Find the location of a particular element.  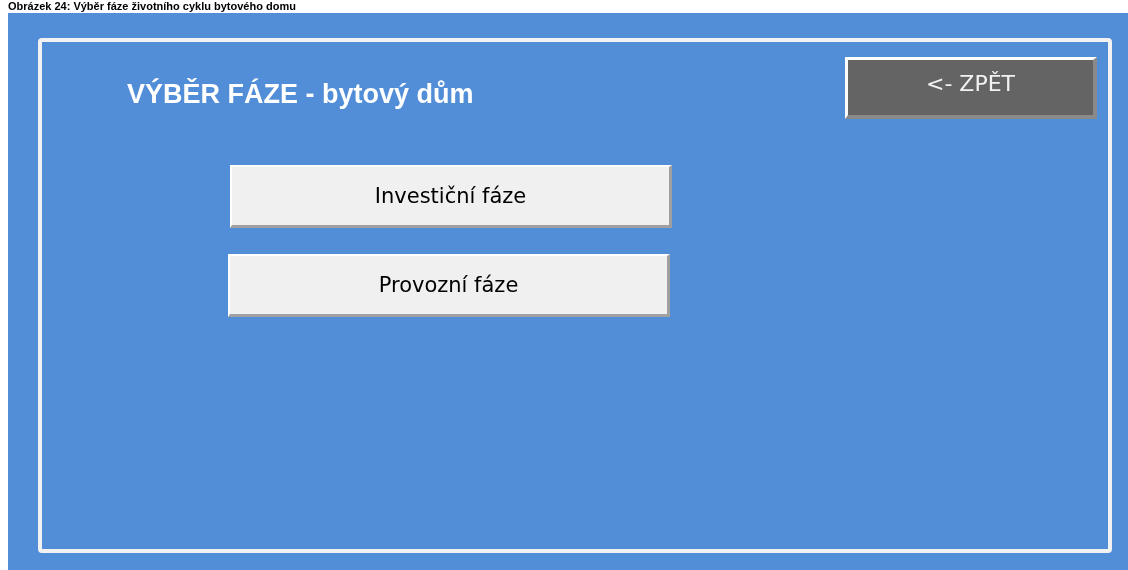

figure-caption: Obrázek 24: Výběr fáze životního cyklu bytového domu is located at coordinates (152, 6).